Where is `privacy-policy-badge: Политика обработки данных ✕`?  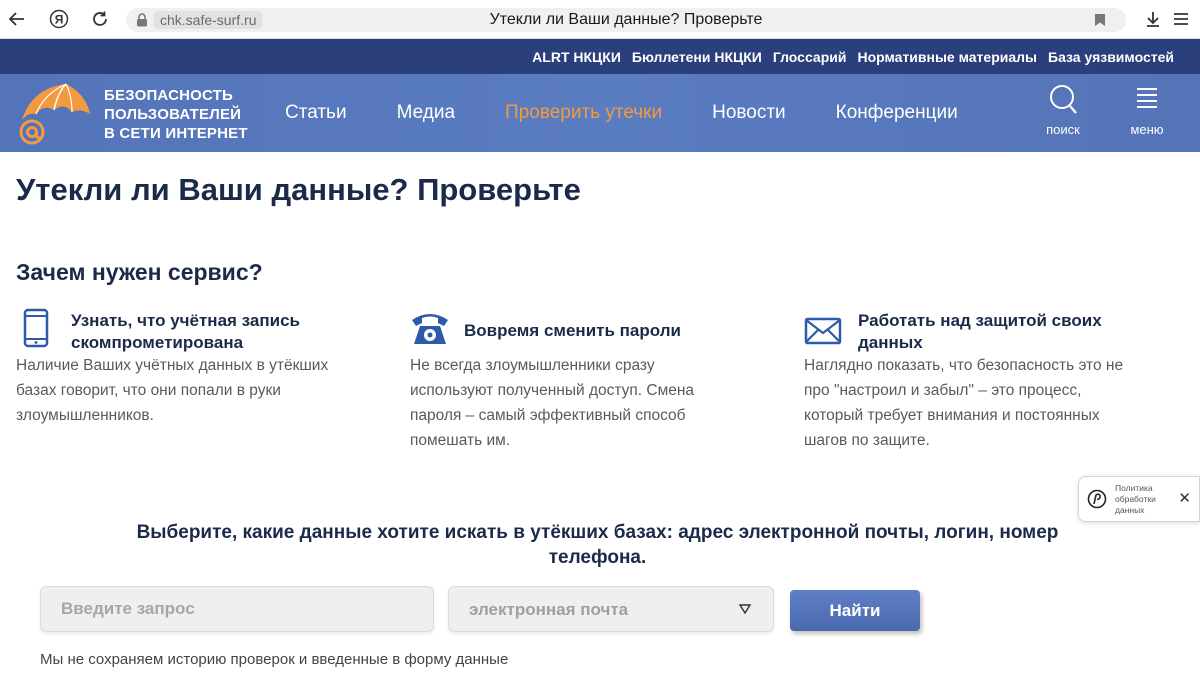 privacy-policy-badge: Политика обработки данных ✕ is located at coordinates (1139, 499).